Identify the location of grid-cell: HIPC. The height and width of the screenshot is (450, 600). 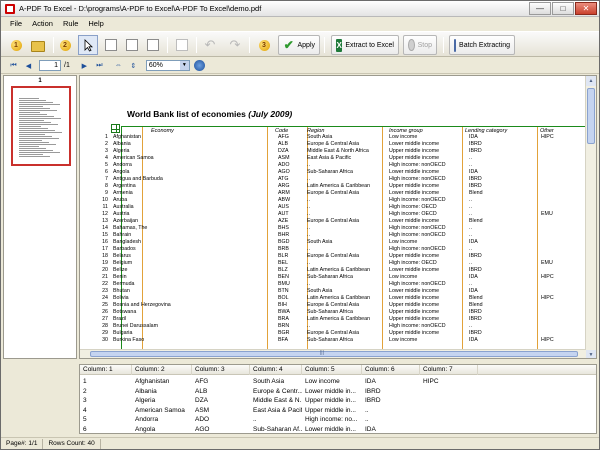
(449, 382).